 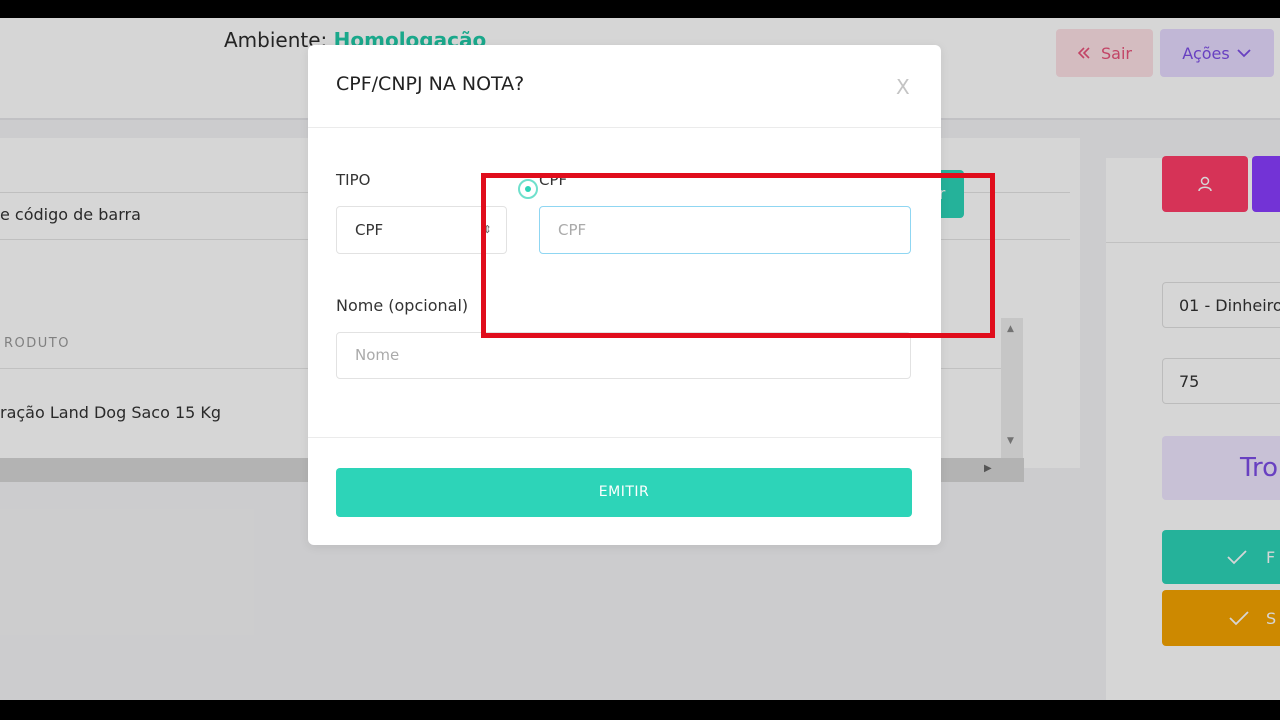 What do you see at coordinates (623, 355) in the screenshot?
I see `nome-input: Nome` at bounding box center [623, 355].